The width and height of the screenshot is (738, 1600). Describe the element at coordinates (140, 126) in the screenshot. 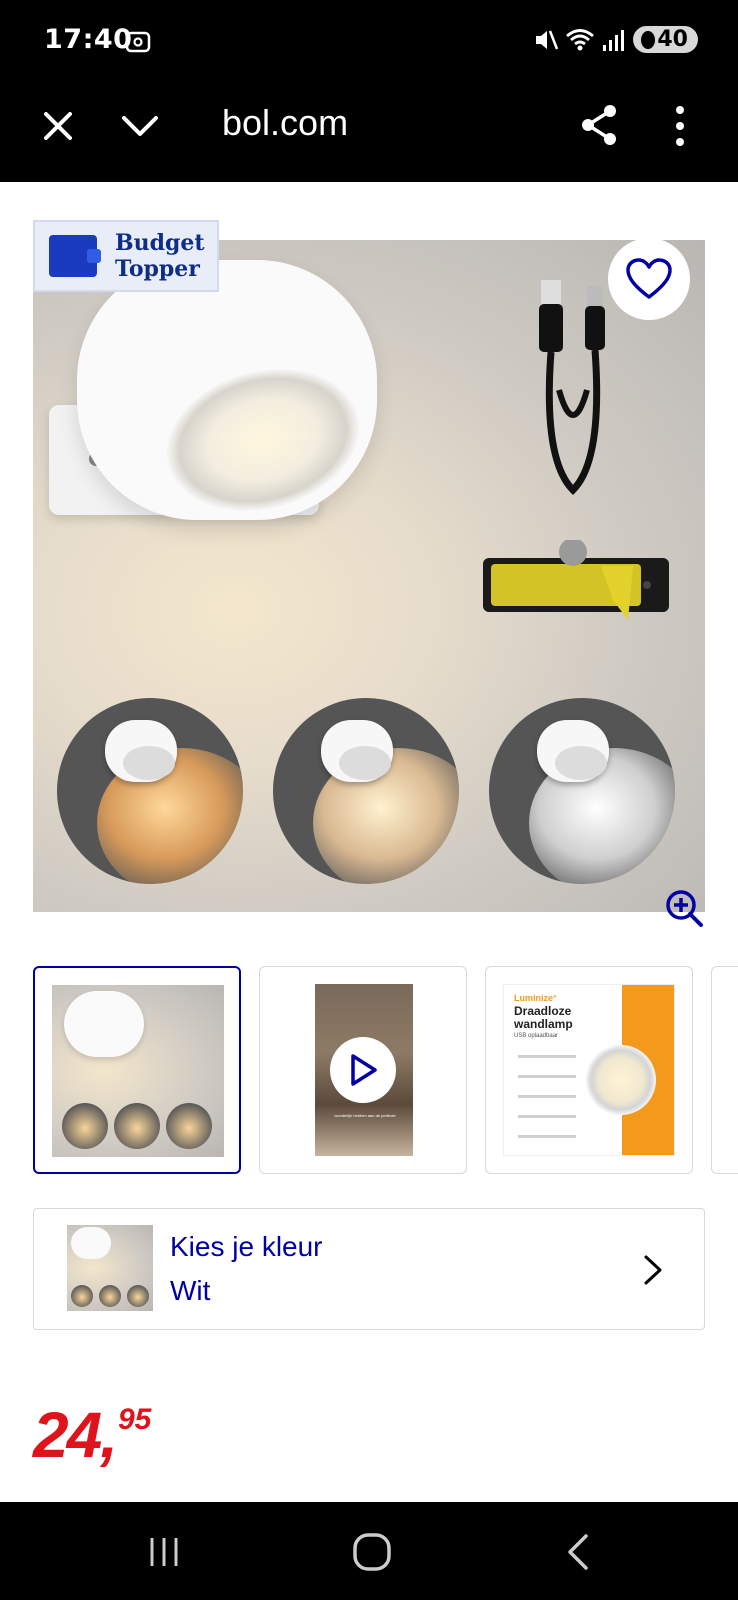

I see `chevron-down-icon` at that location.